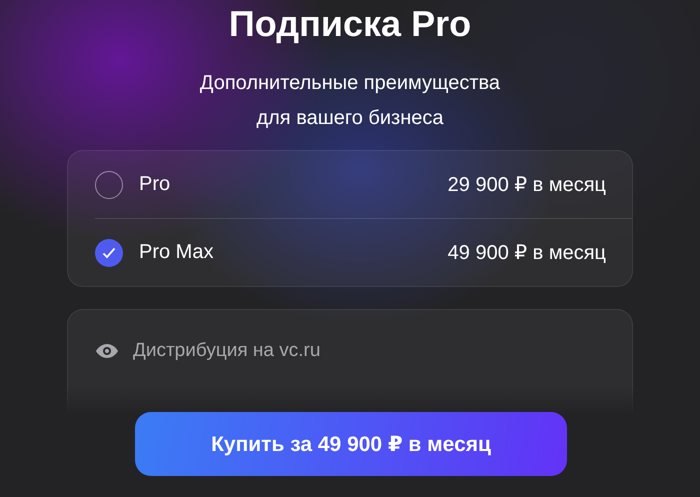  I want to click on plan-price: 29 900 ₽ в месяц, so click(527, 185).